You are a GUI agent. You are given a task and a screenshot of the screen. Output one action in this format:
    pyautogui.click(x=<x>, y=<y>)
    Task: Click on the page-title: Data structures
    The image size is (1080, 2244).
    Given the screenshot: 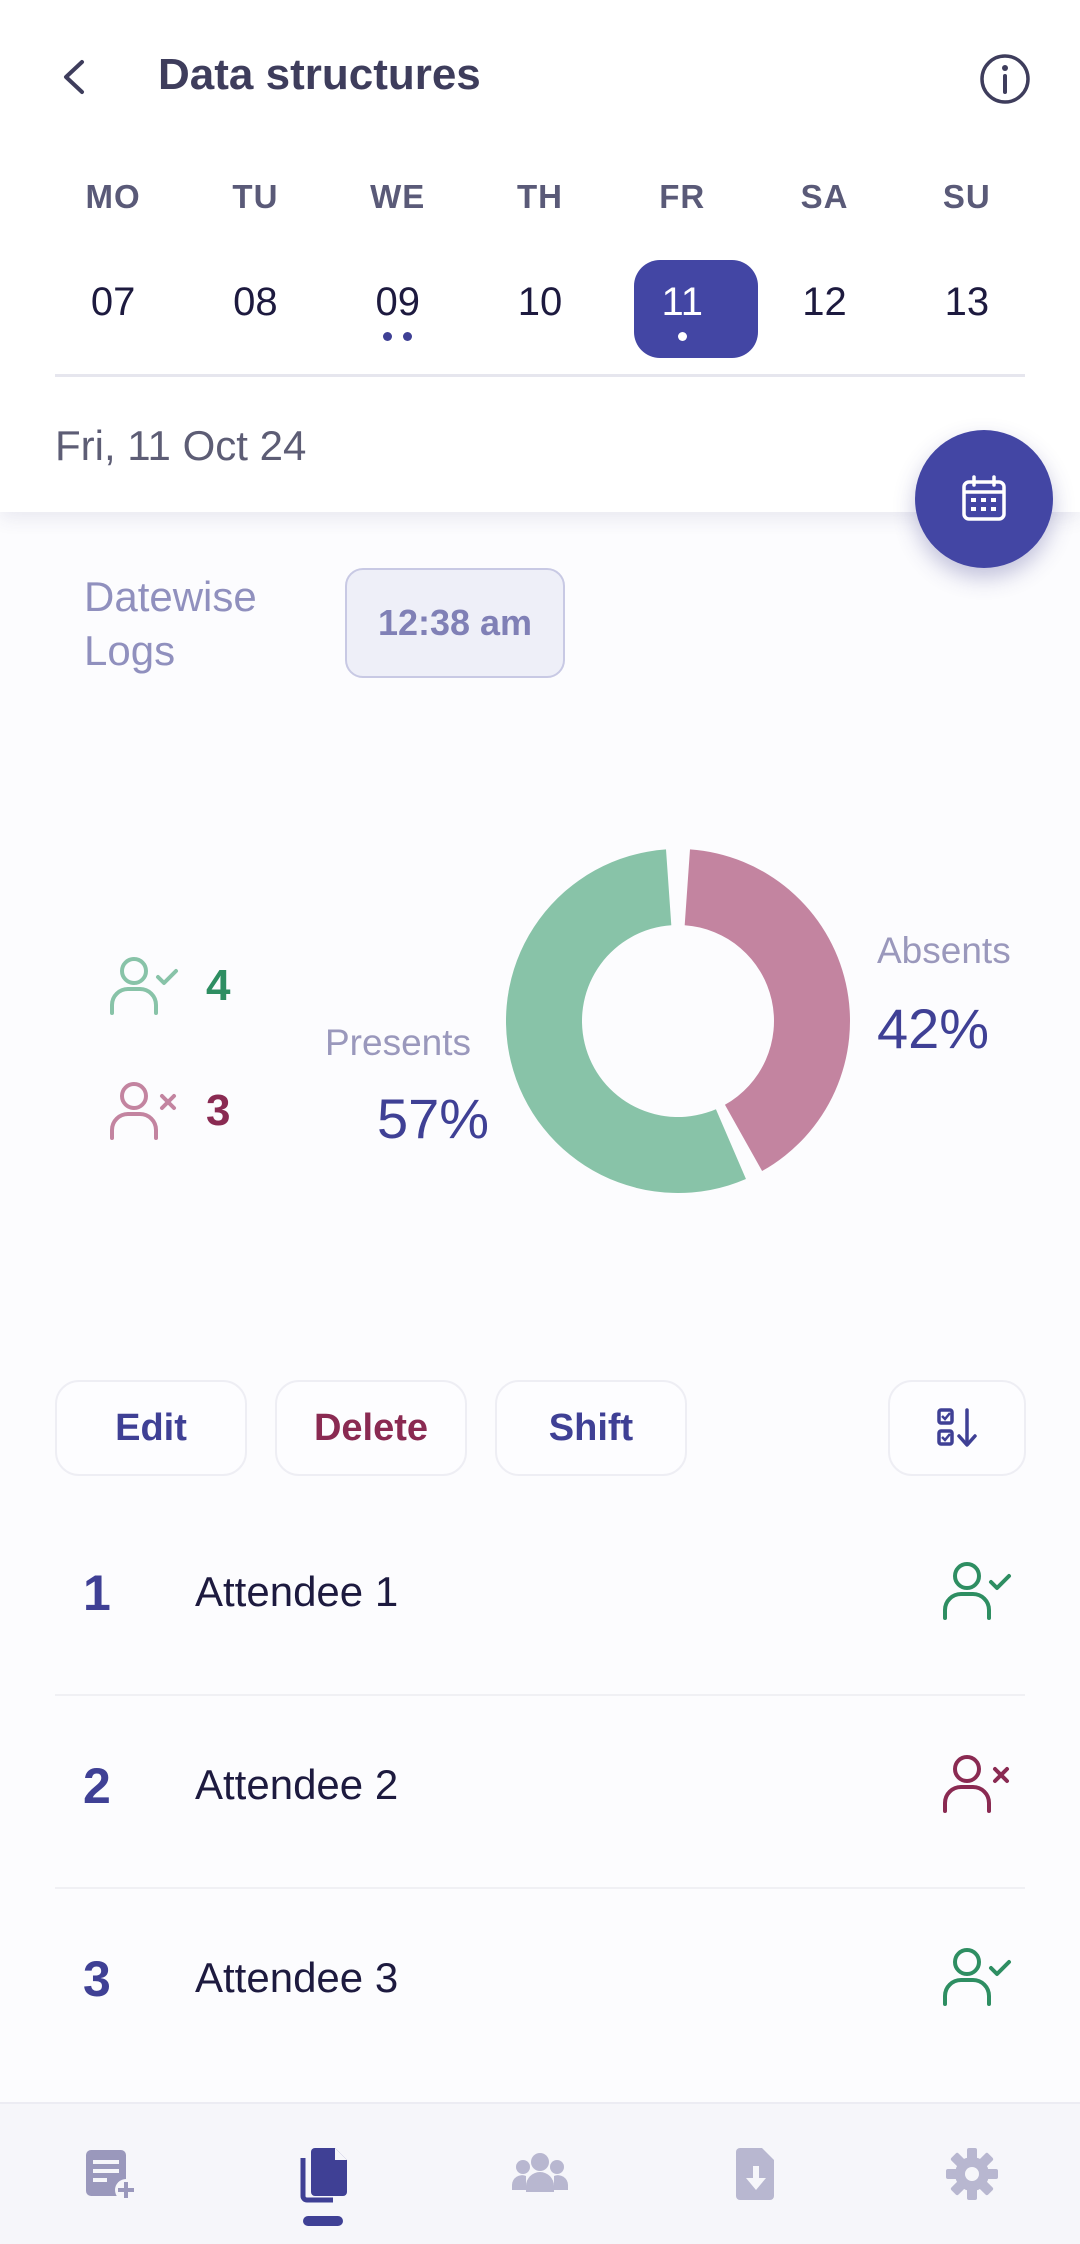 What is the action you would take?
    pyautogui.click(x=319, y=74)
    